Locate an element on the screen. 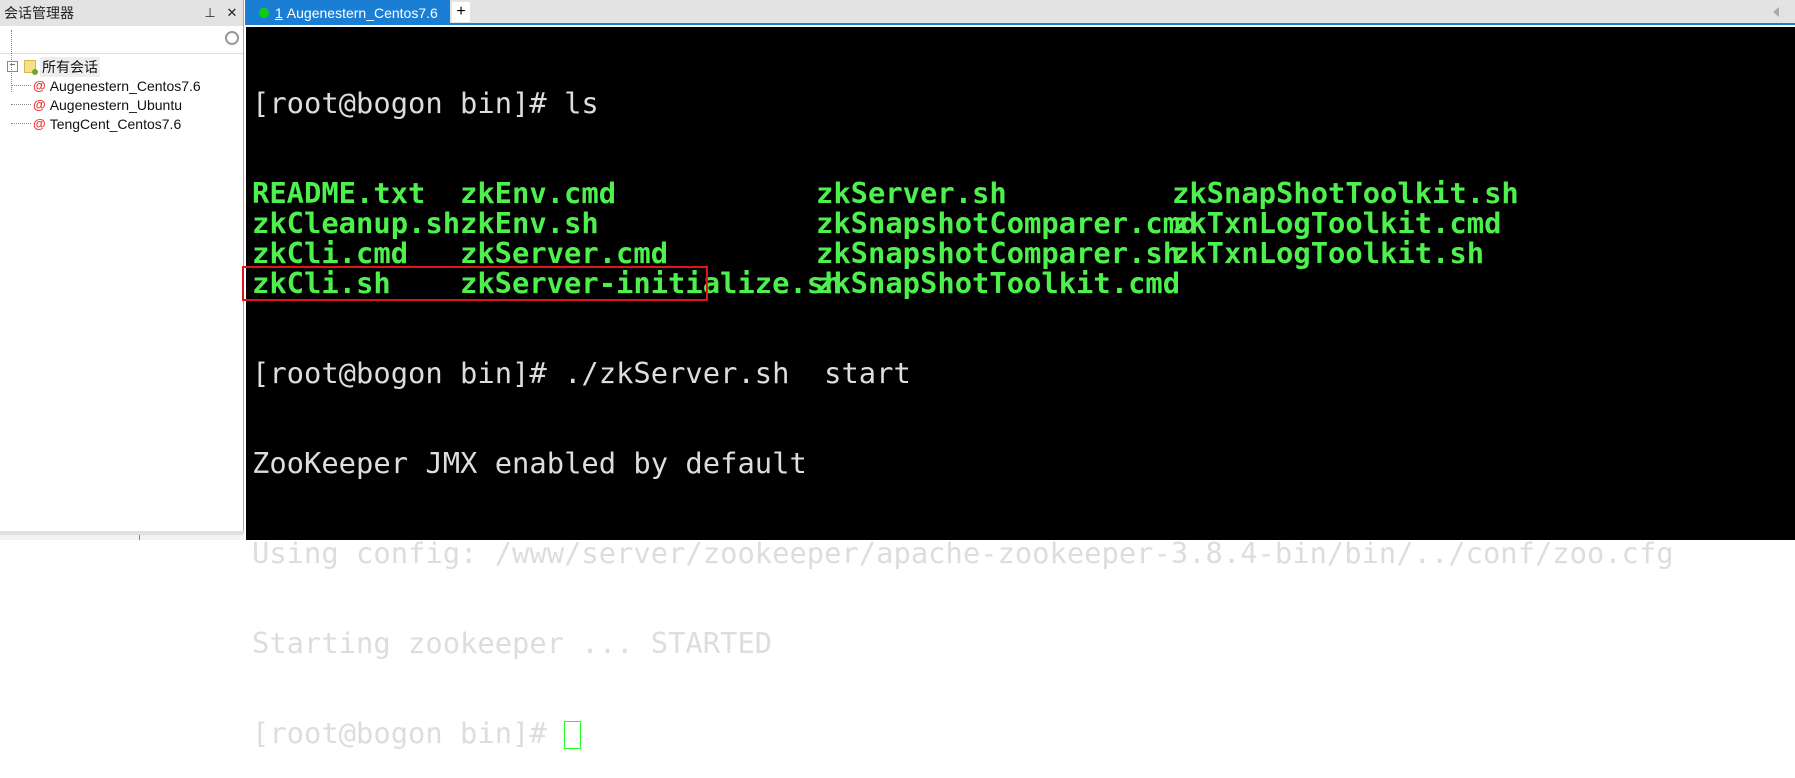 This screenshot has height=778, width=1795. tab-session: 1 Augenestern_Centos7.6 is located at coordinates (347, 12).